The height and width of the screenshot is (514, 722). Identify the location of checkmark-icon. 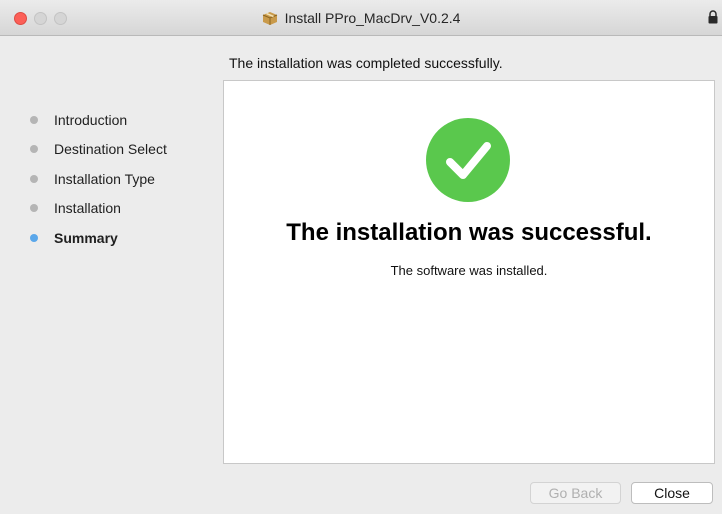
(468, 160).